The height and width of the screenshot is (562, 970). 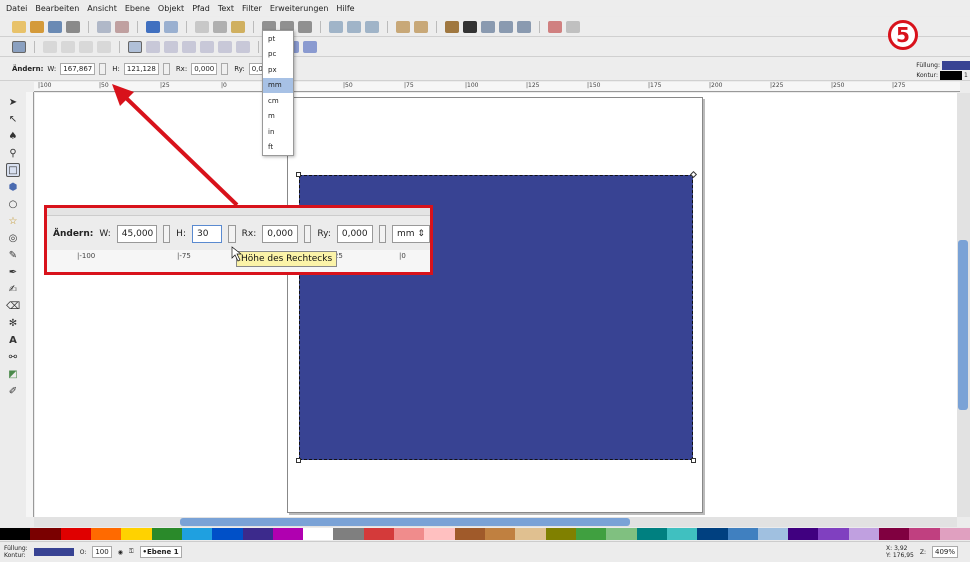 What do you see at coordinates (243, 46) in the screenshot?
I see `snap-center-icon` at bounding box center [243, 46].